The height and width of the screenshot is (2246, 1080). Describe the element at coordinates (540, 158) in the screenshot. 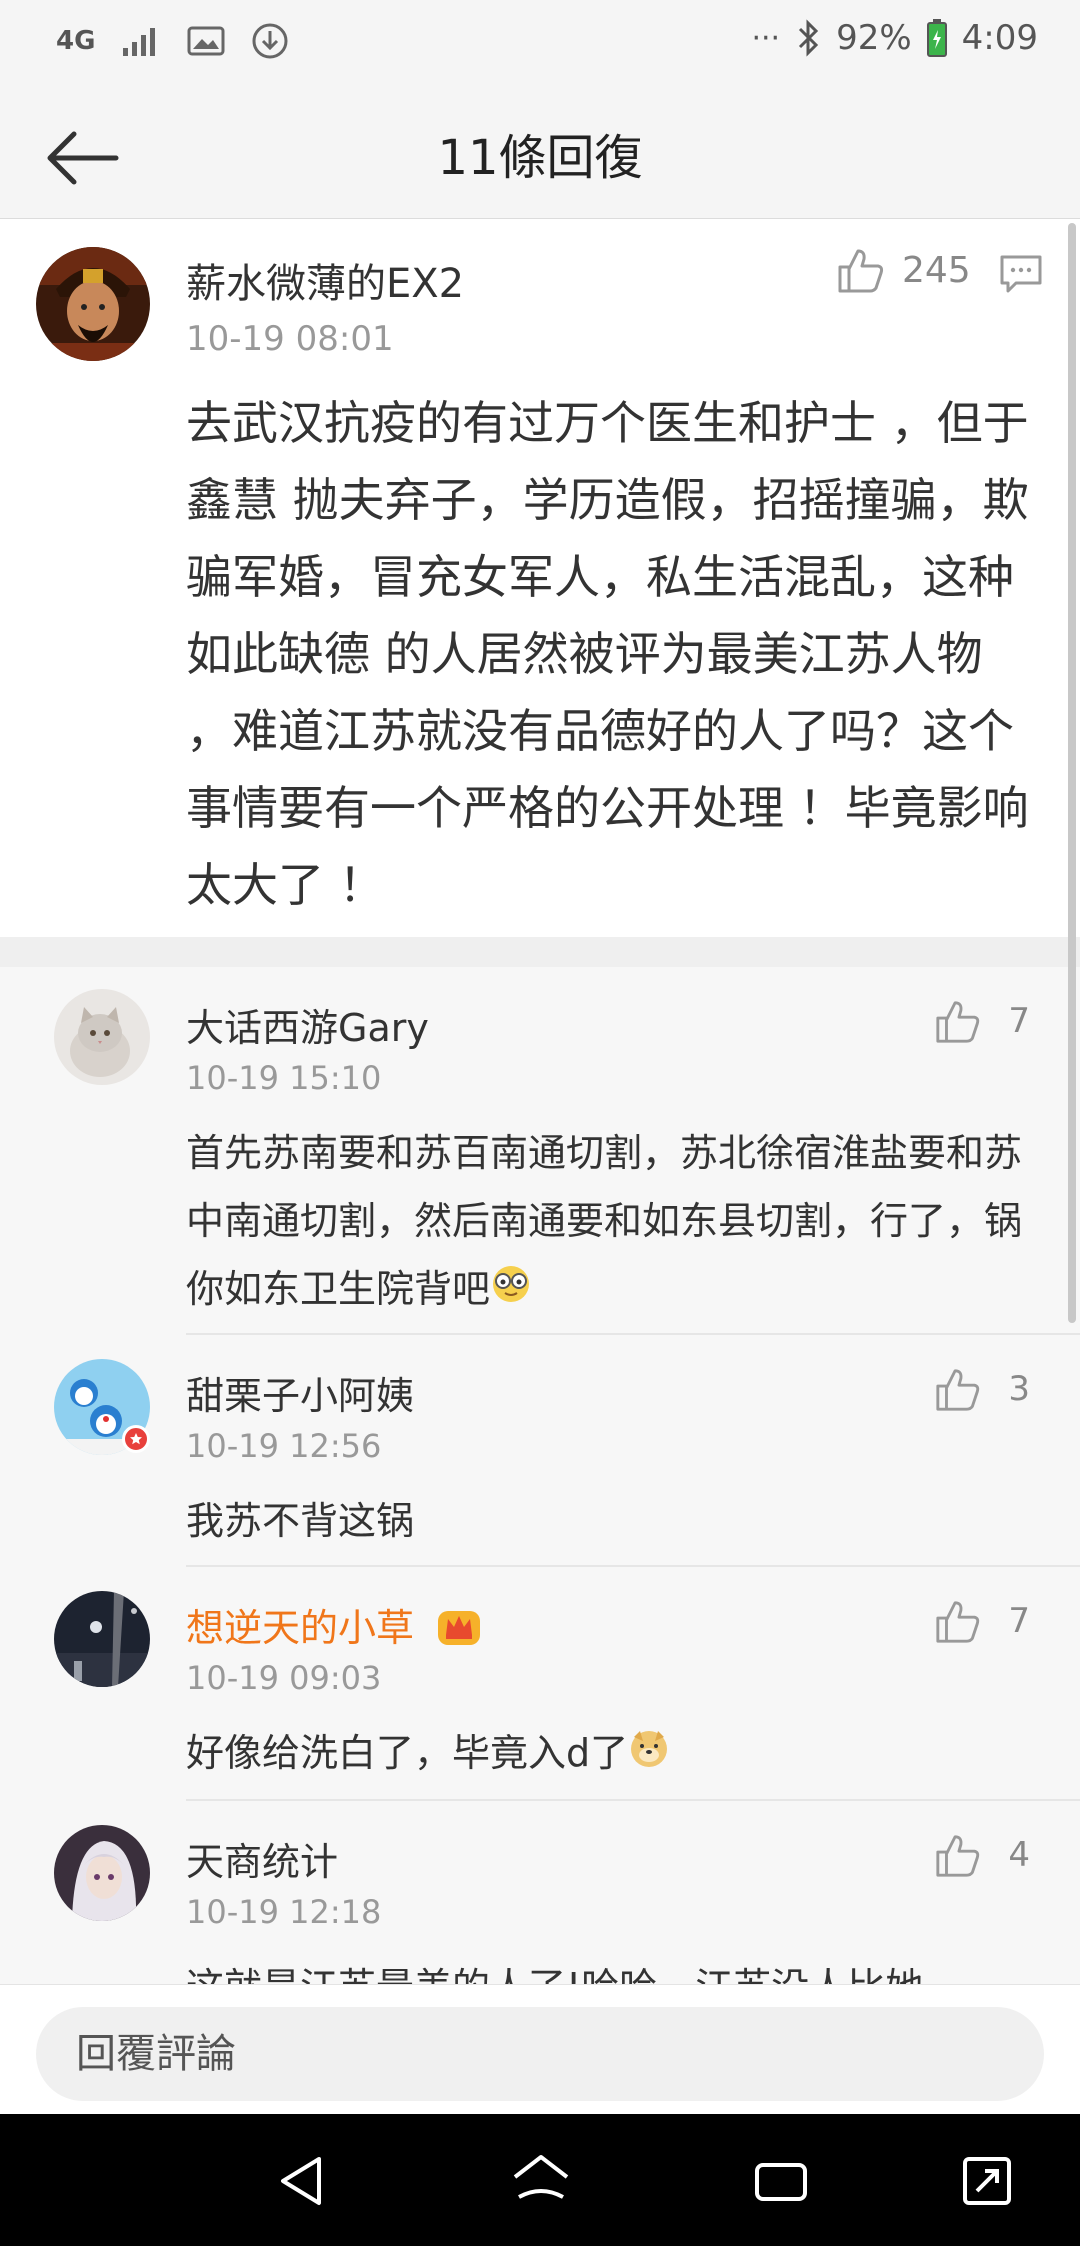

I see `page-title: 11條回復` at that location.